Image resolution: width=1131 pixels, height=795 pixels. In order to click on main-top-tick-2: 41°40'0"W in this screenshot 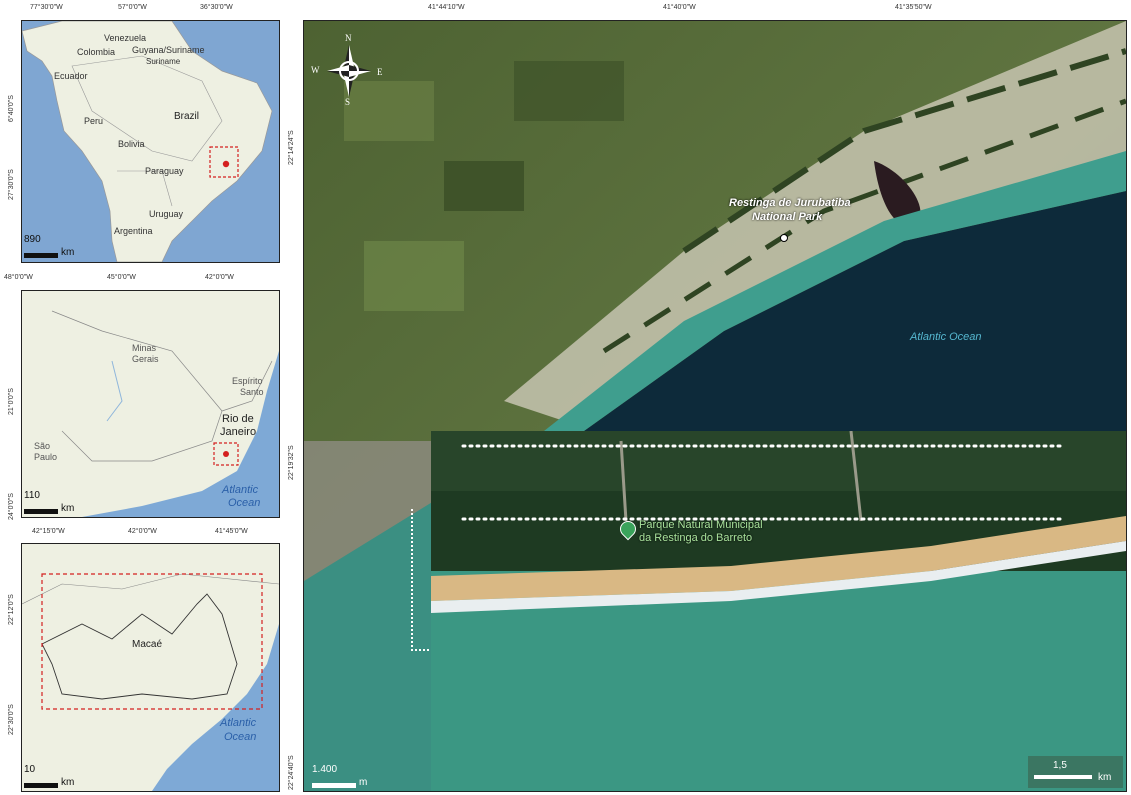, I will do `click(679, 7)`.